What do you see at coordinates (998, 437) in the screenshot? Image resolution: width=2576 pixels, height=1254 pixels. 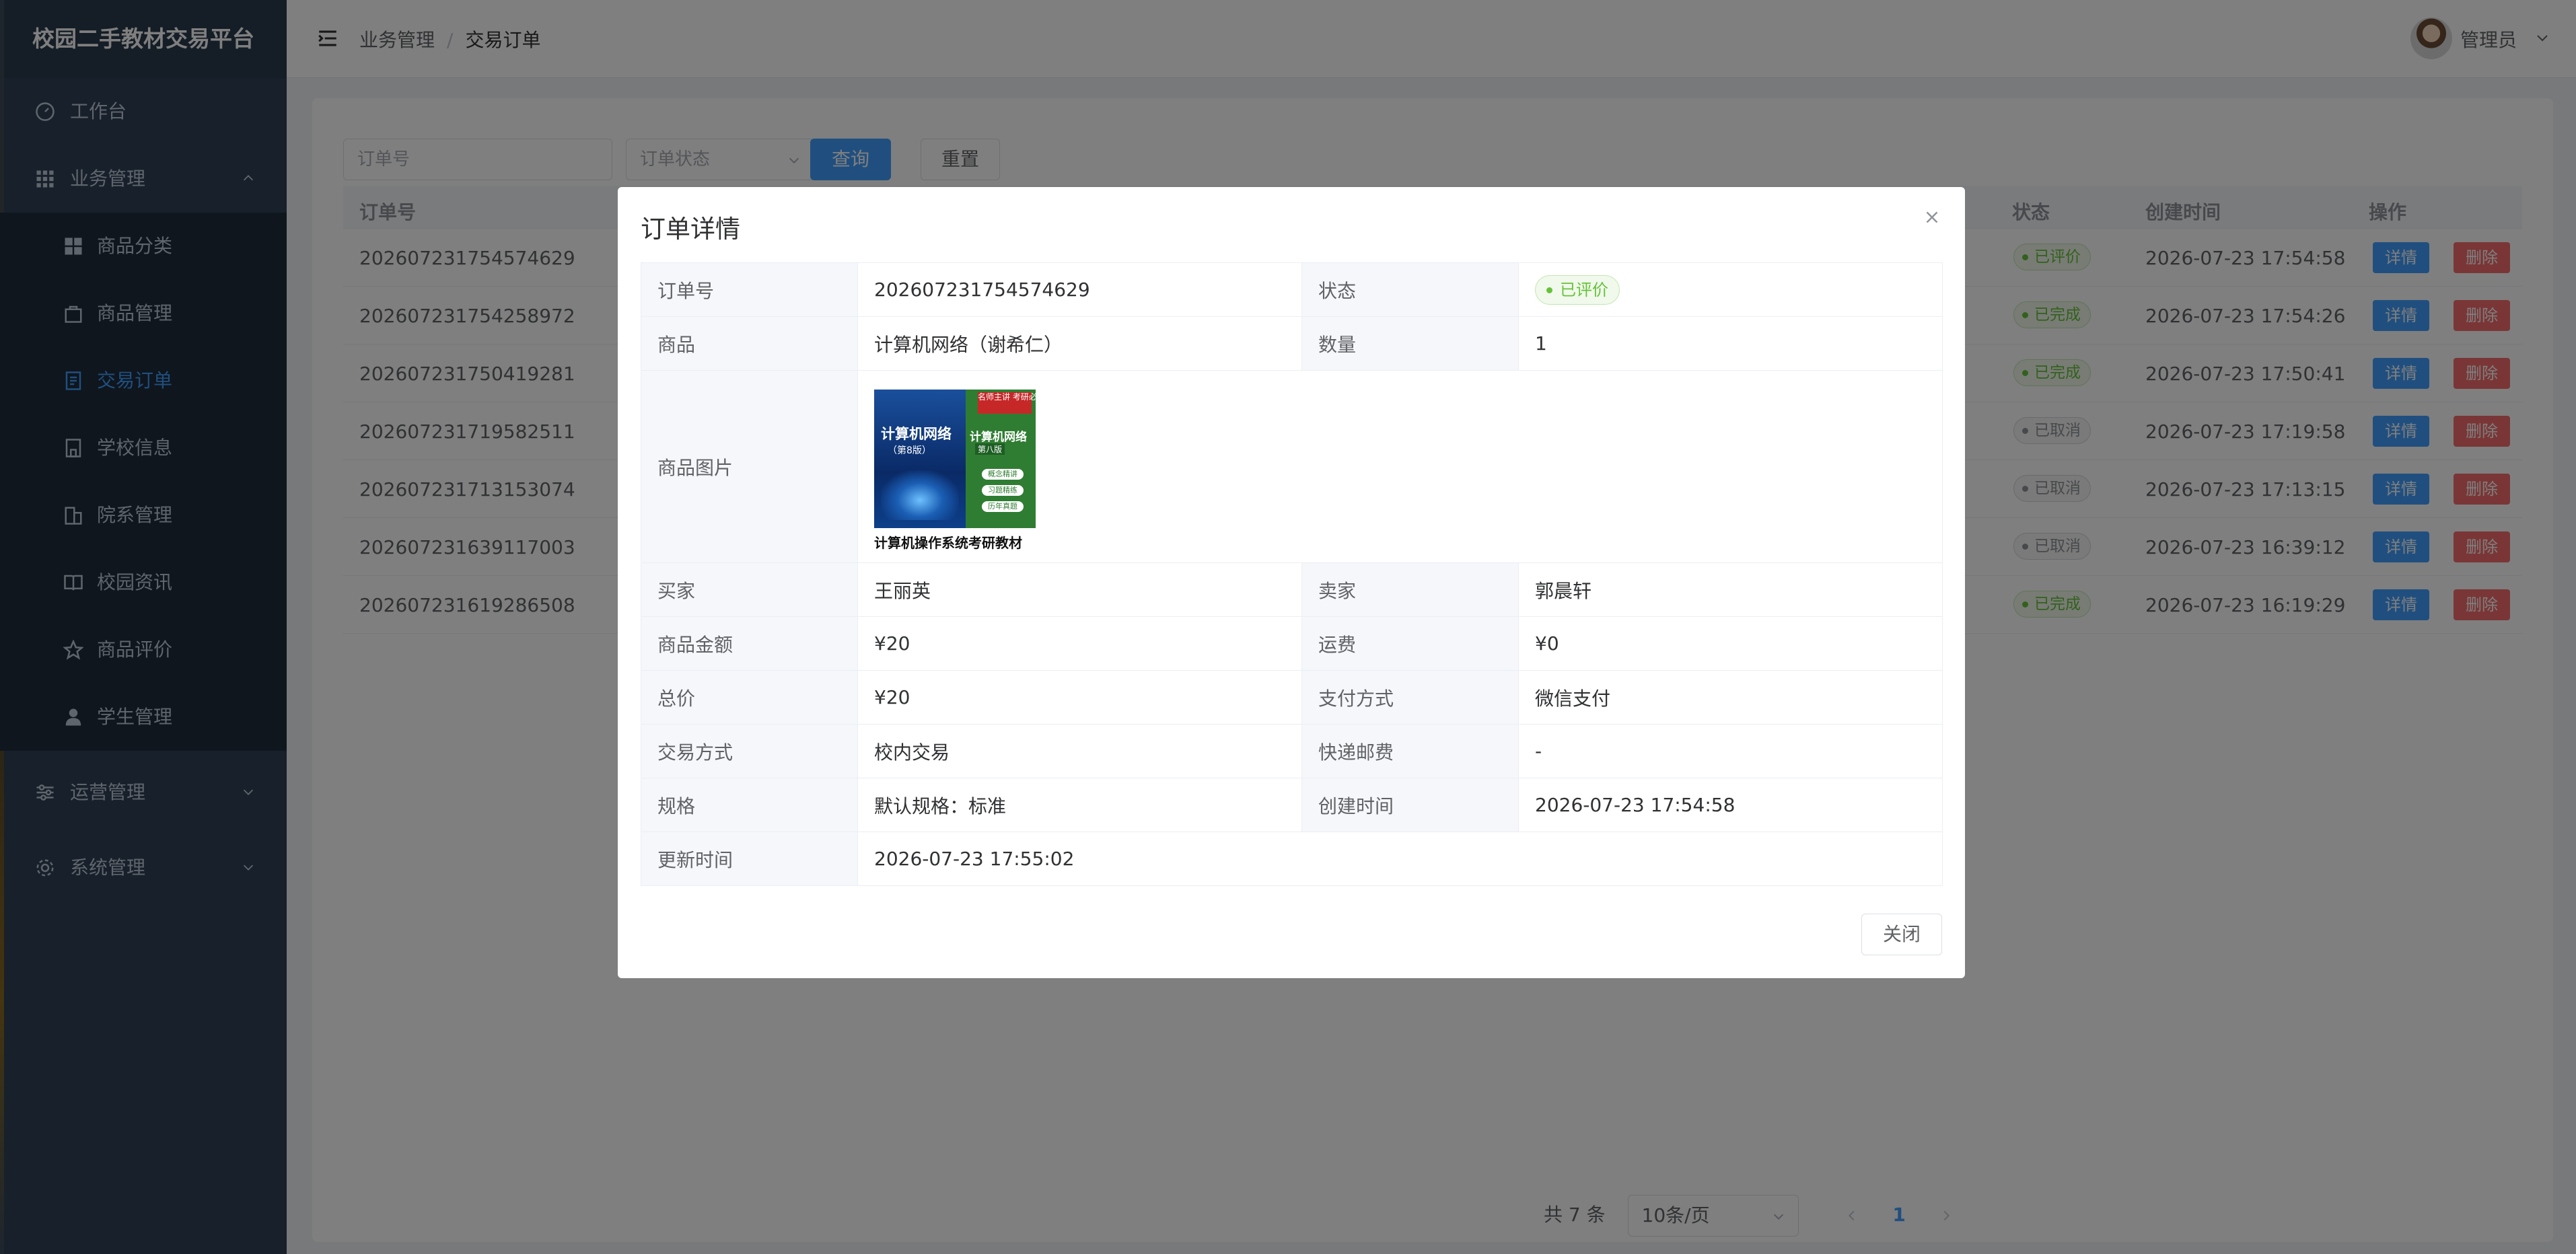 I see `cover-right-title: 计算机网络` at bounding box center [998, 437].